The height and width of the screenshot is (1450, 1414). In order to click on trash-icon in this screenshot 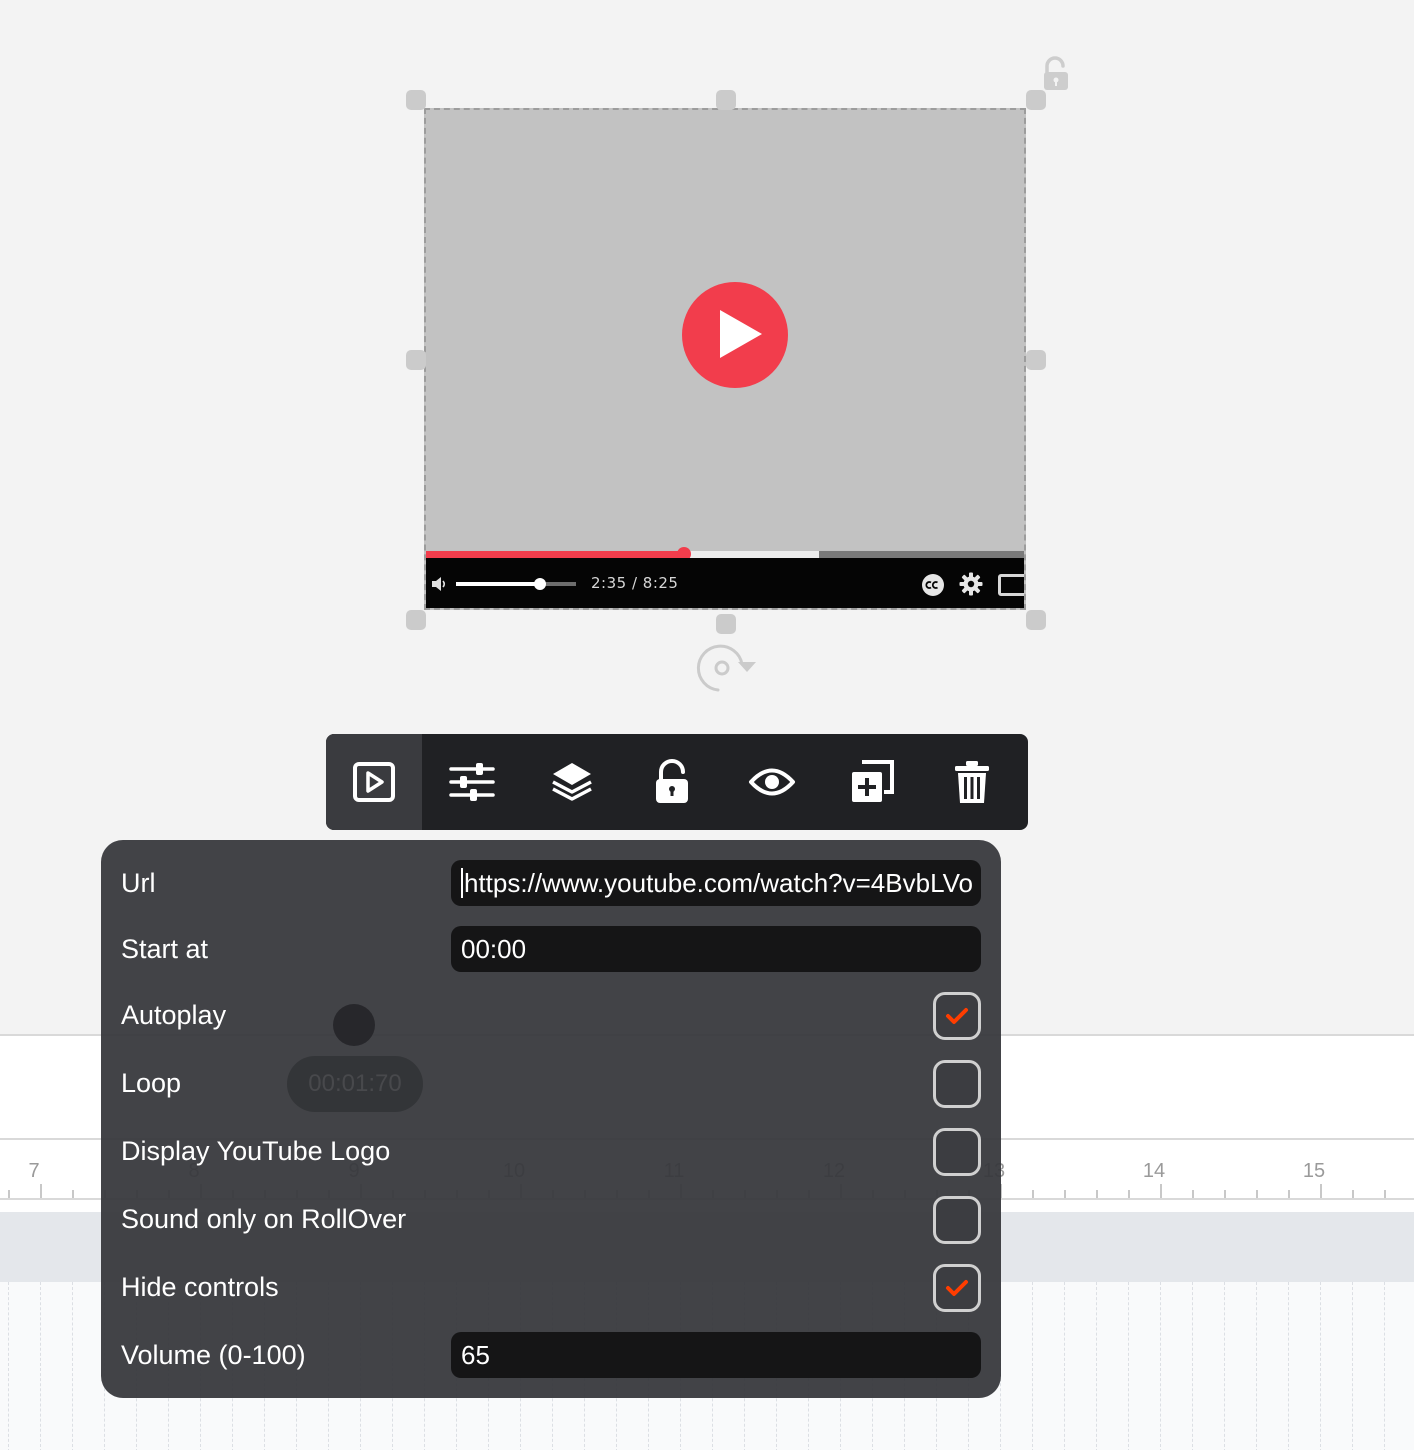, I will do `click(972, 782)`.